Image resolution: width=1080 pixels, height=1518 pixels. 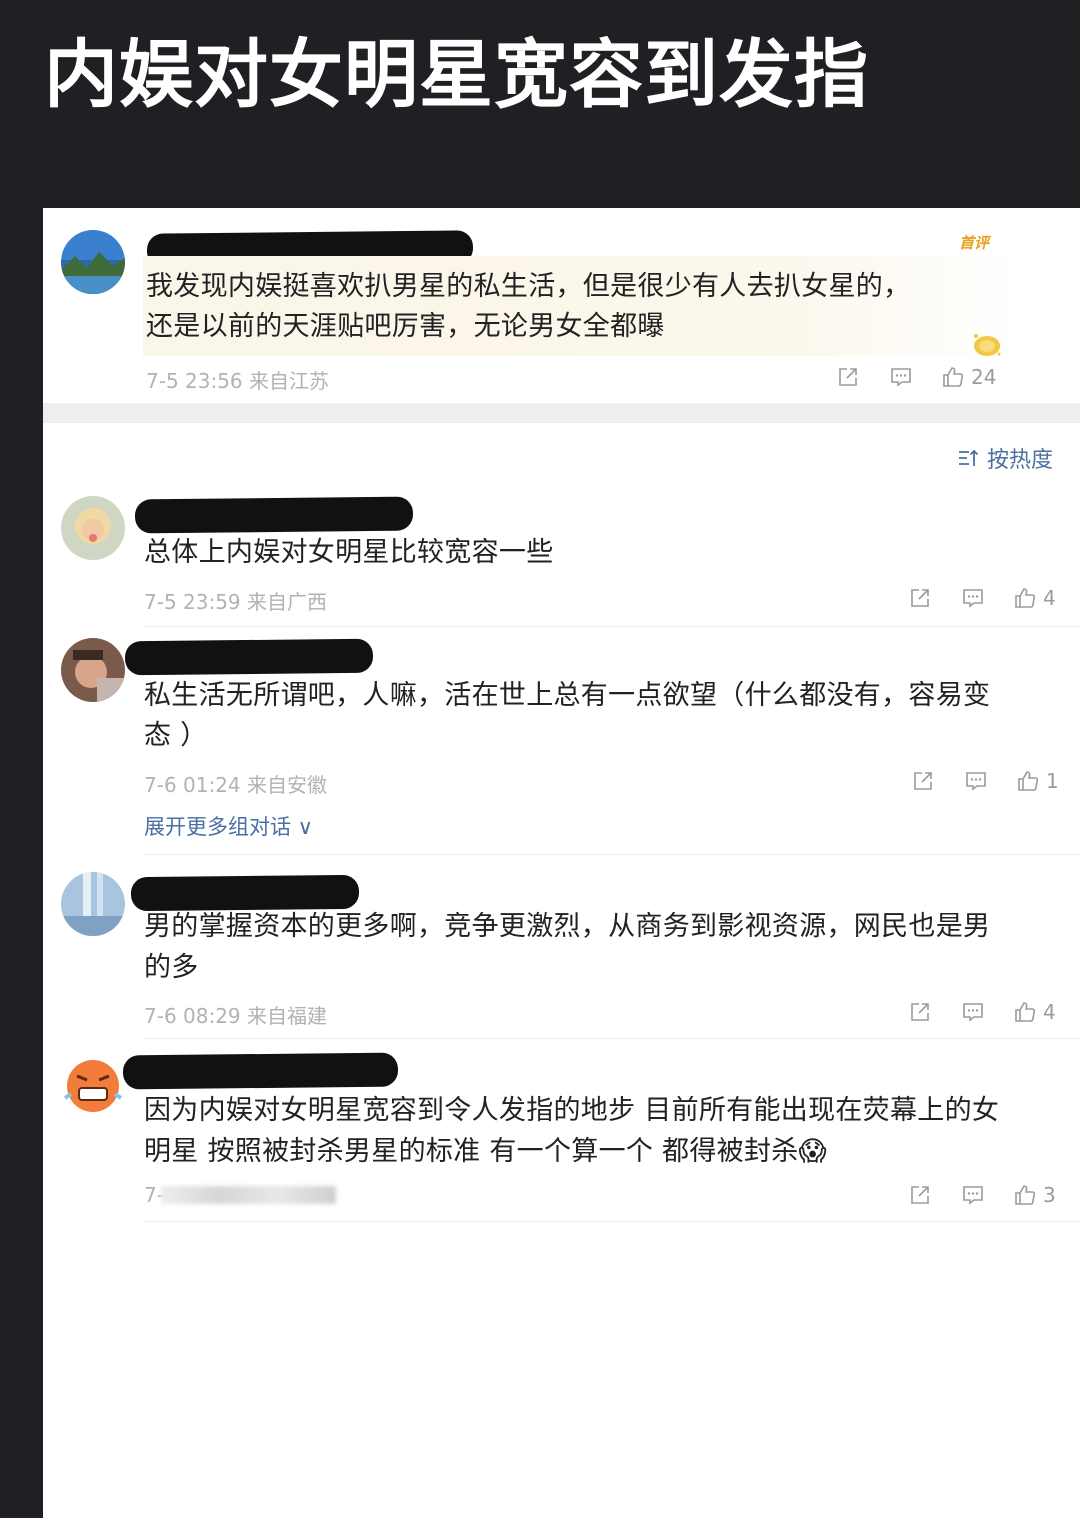 What do you see at coordinates (528, 286) in the screenshot?
I see `comment-text: 我发现内娱挺喜欢扒男星的私生活，但是很少有人去扒女星的，` at bounding box center [528, 286].